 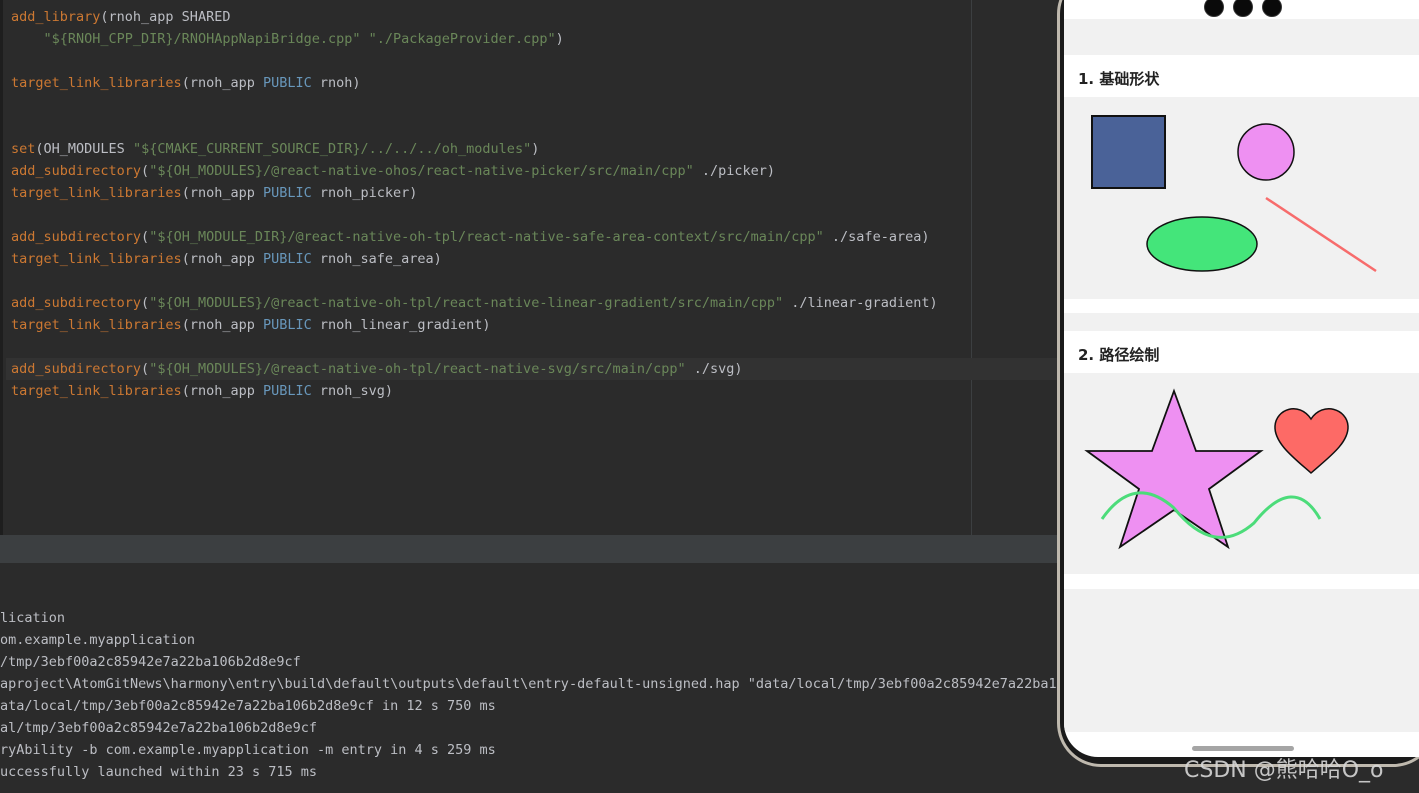 What do you see at coordinates (1119, 355) in the screenshot?
I see `section-title-path-drawing: 2. 路径绘制` at bounding box center [1119, 355].